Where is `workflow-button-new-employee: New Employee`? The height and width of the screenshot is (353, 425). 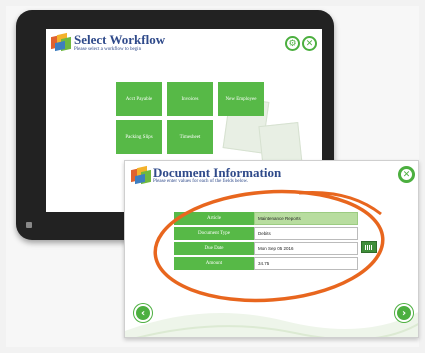
workflow-button-new-employee: New Employee is located at coordinates (241, 99).